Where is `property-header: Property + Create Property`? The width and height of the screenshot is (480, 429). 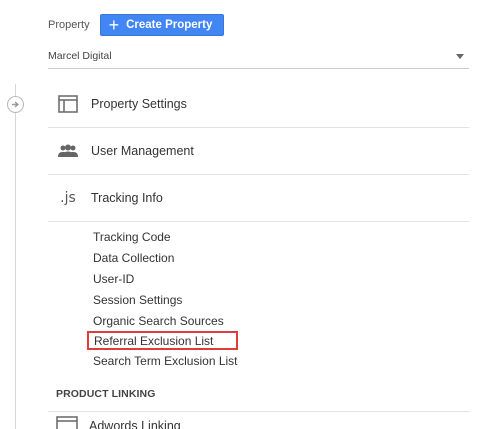 property-header: Property + Create Property is located at coordinates (136, 25).